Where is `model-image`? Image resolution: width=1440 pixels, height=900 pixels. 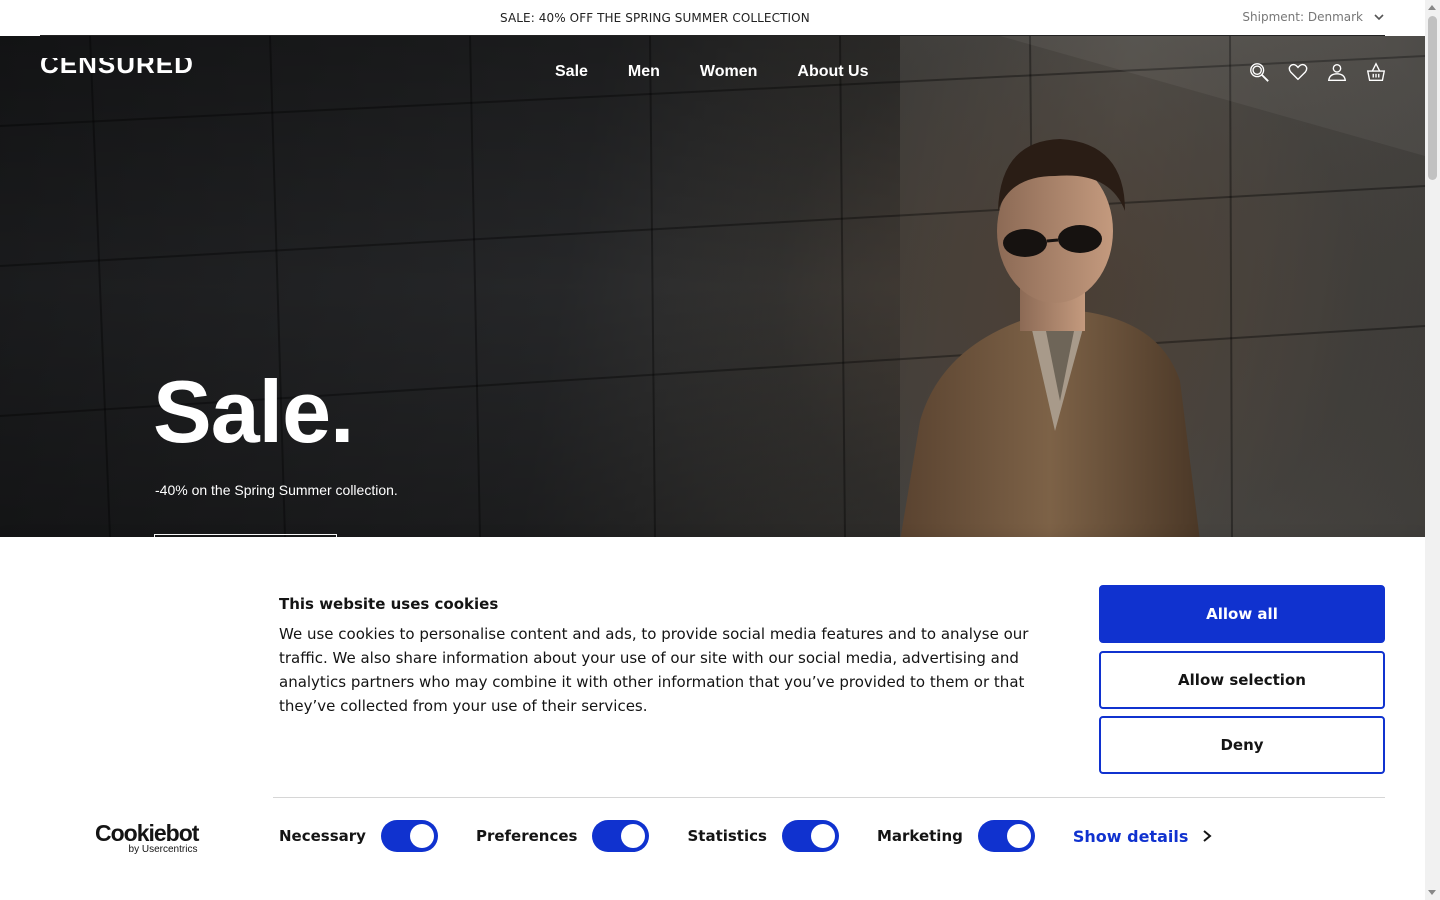
model-image is located at coordinates (1050, 338).